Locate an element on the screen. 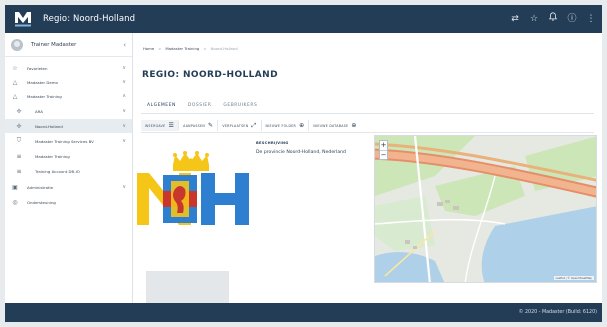 This screenshot has width=607, height=327. sidebar-item-favorieten: ☆ Favorieten ∨ is located at coordinates (68, 68).